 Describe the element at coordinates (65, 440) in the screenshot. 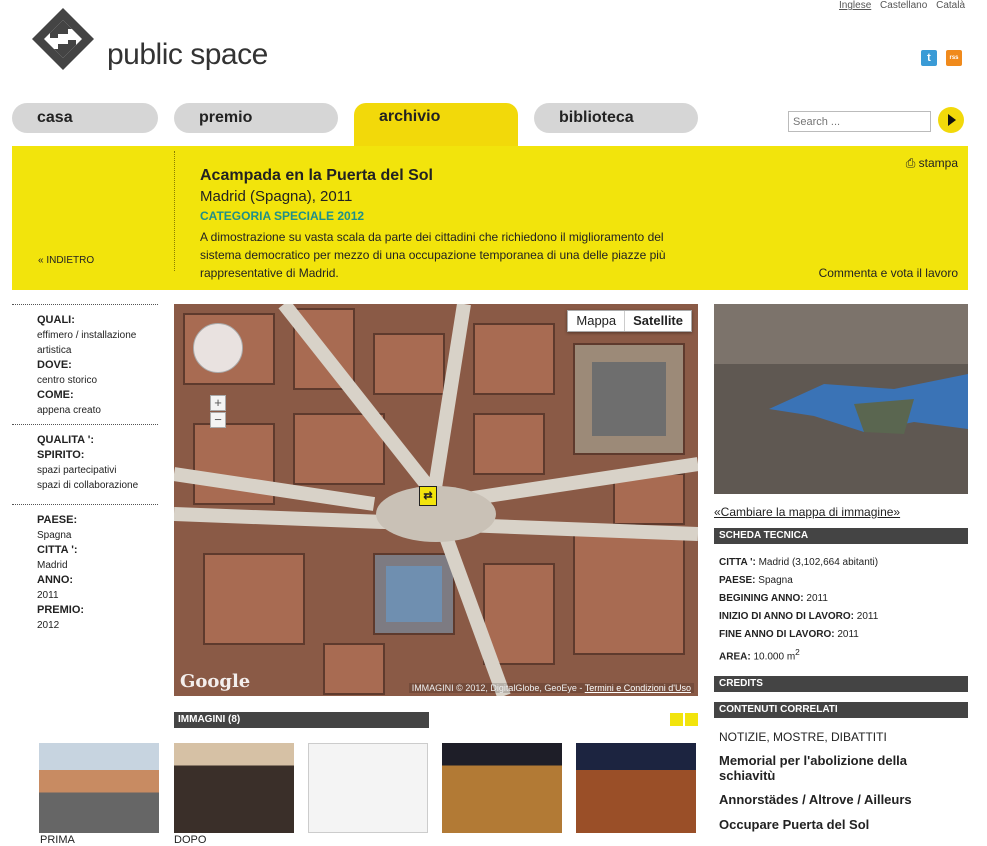

I see `meta-label: QUALITA ':` at that location.